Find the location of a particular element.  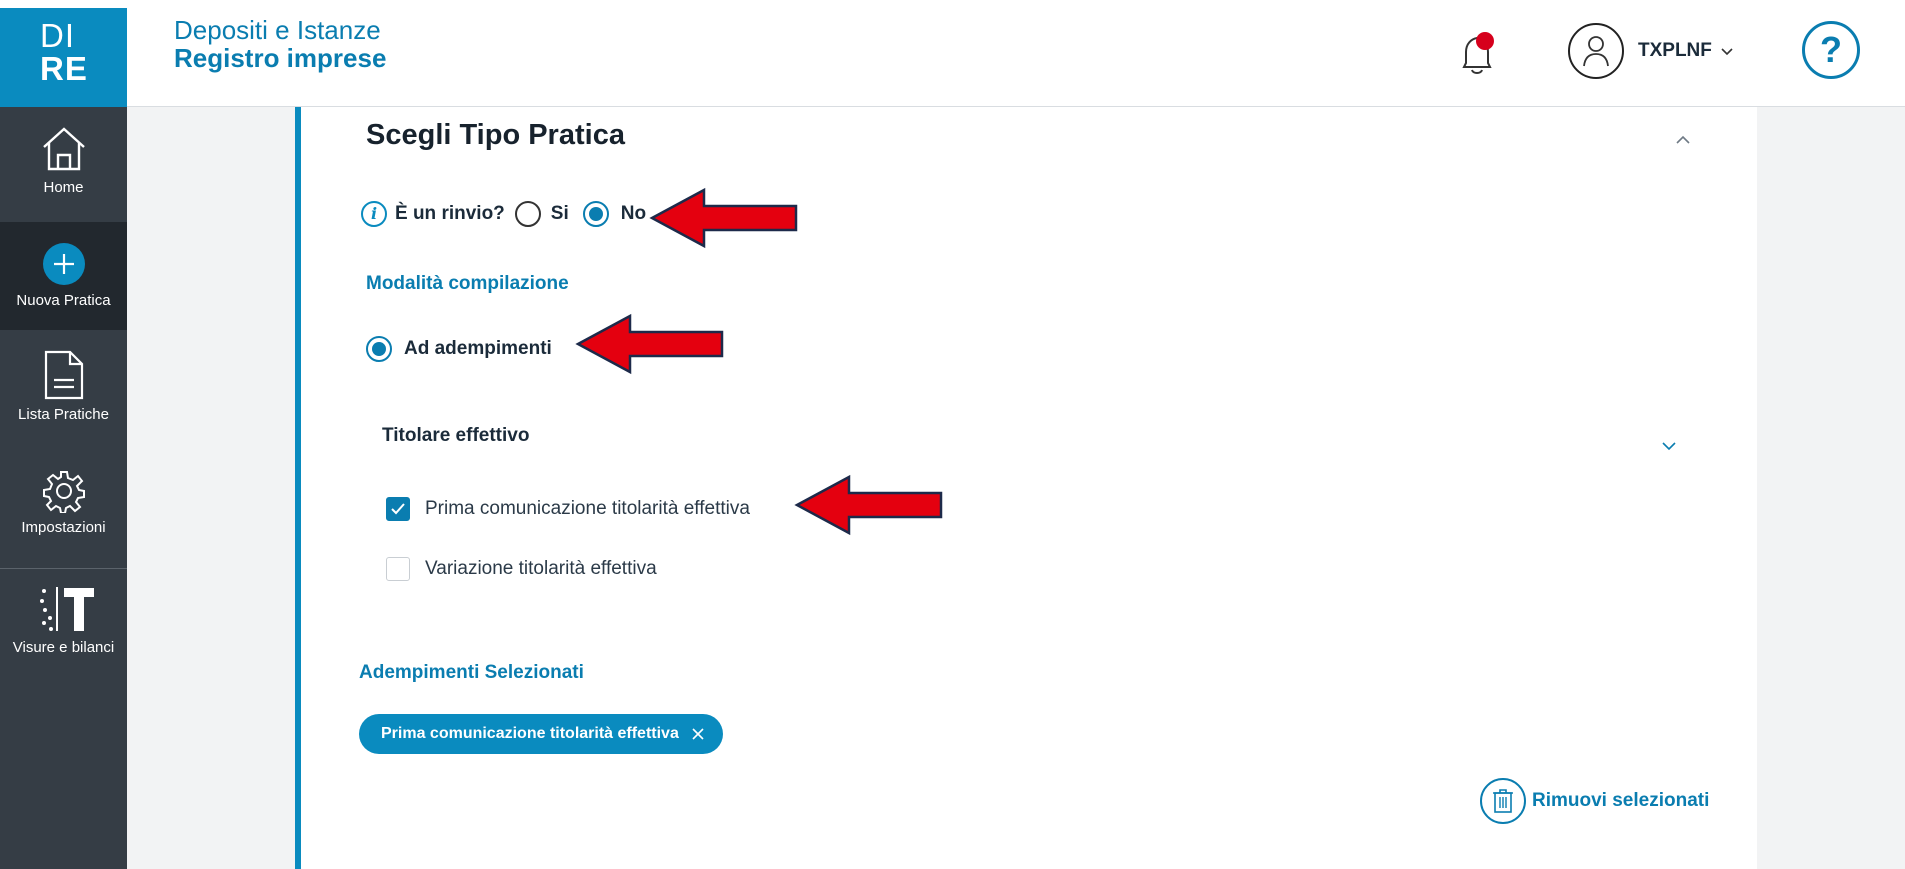

notification-bell-icon is located at coordinates (1477, 54).